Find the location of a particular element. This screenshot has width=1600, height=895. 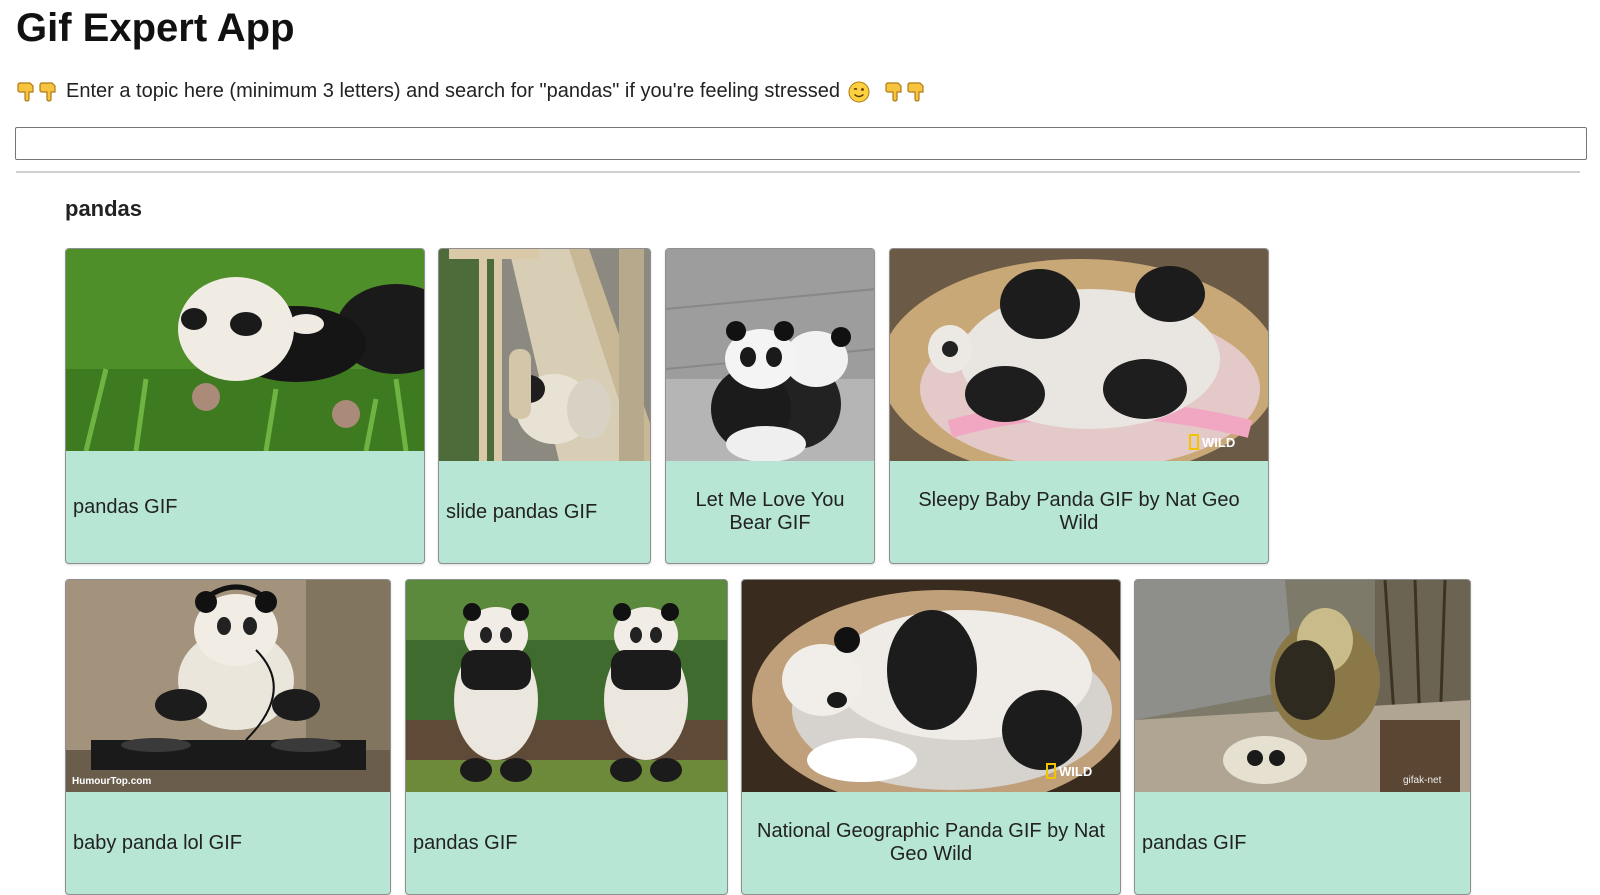

gif-title: slide pandas GIF is located at coordinates (522, 511).